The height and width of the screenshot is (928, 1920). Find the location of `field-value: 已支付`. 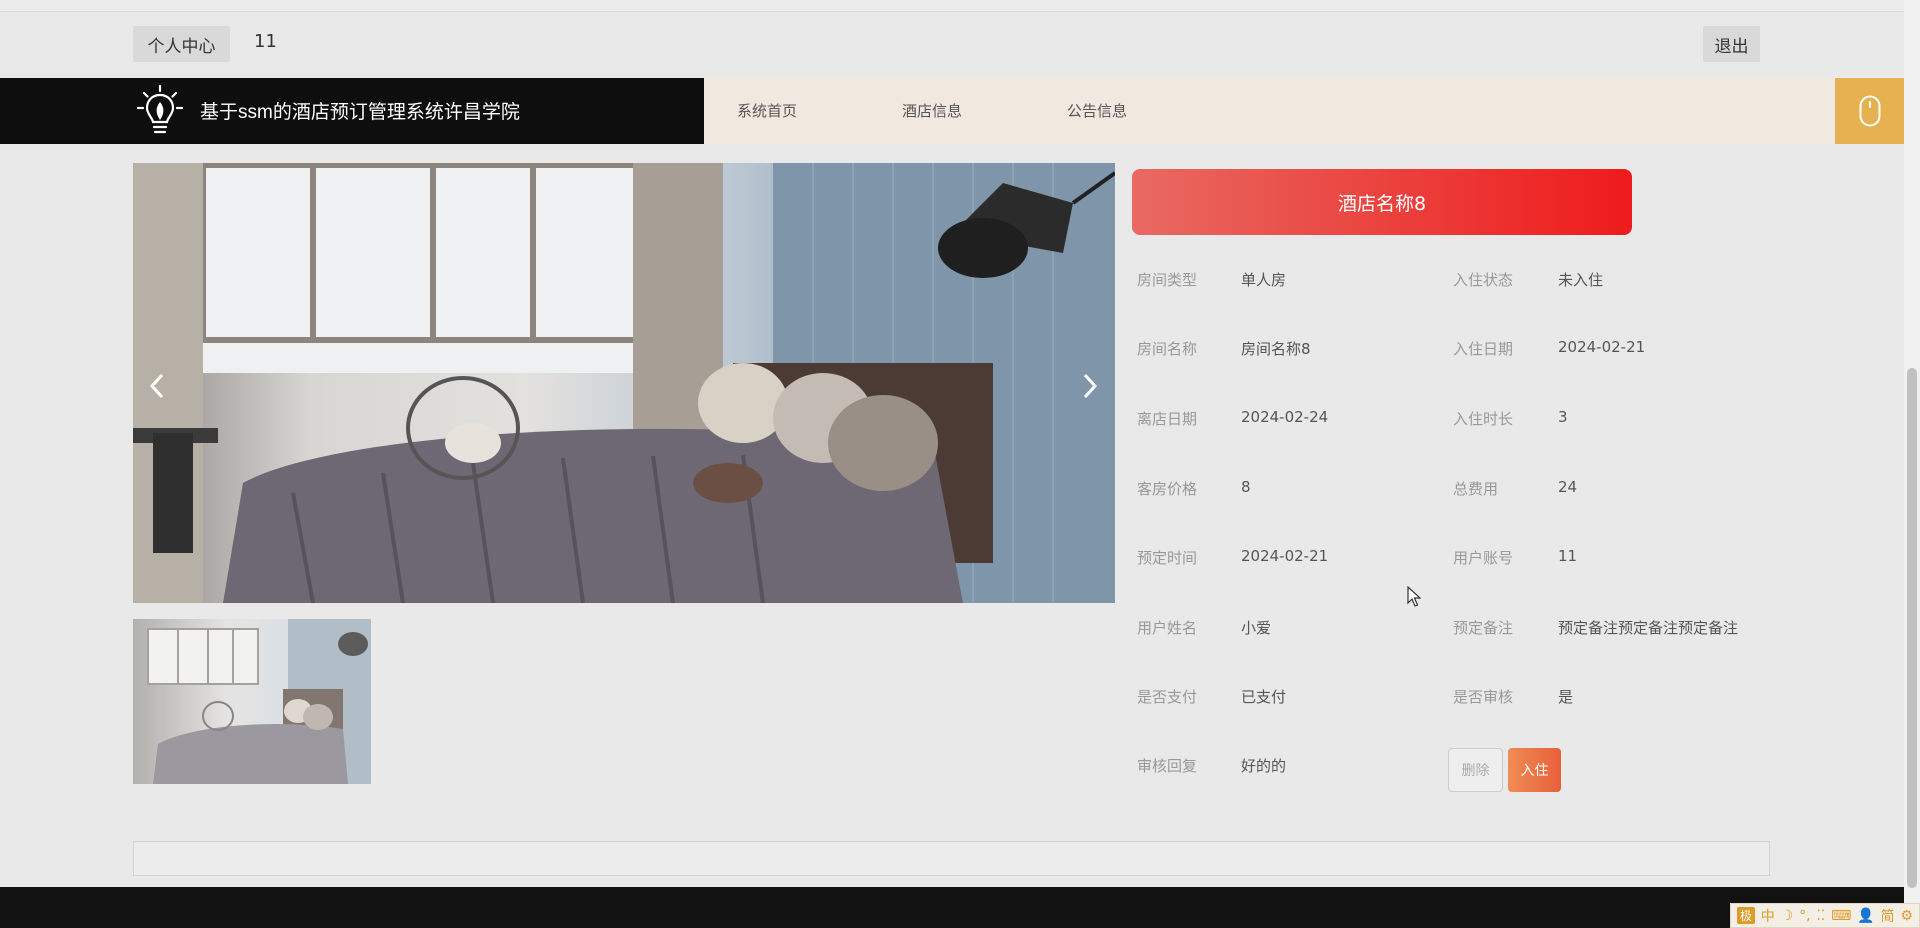

field-value: 已支付 is located at coordinates (1264, 697).